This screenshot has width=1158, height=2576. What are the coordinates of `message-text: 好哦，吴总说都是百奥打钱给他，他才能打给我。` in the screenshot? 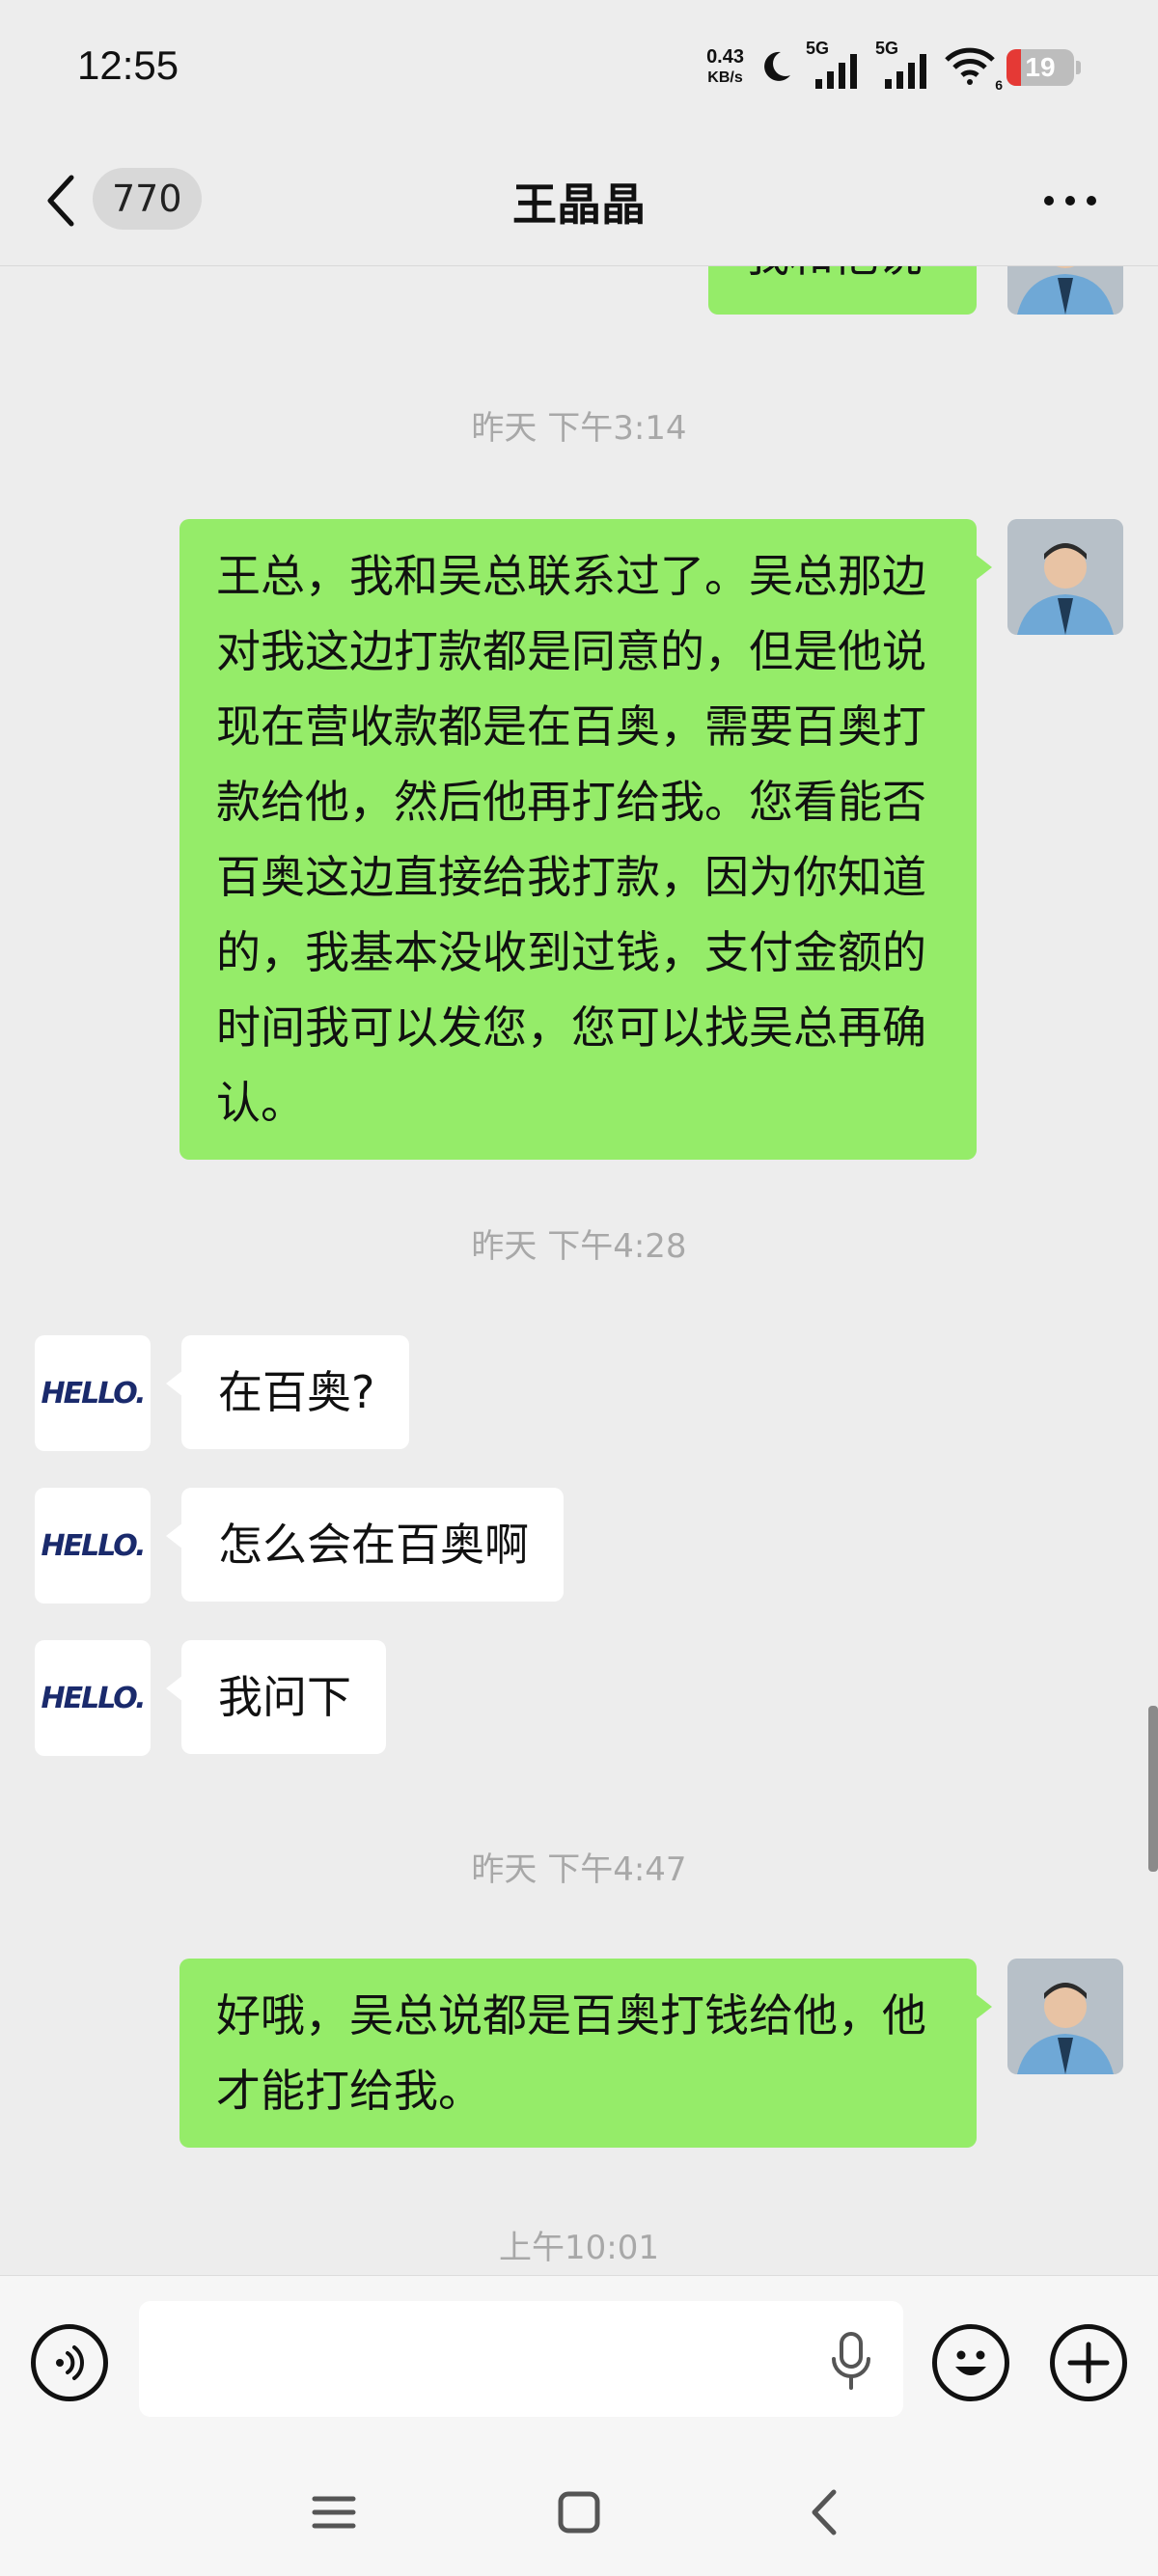 It's located at (571, 2053).